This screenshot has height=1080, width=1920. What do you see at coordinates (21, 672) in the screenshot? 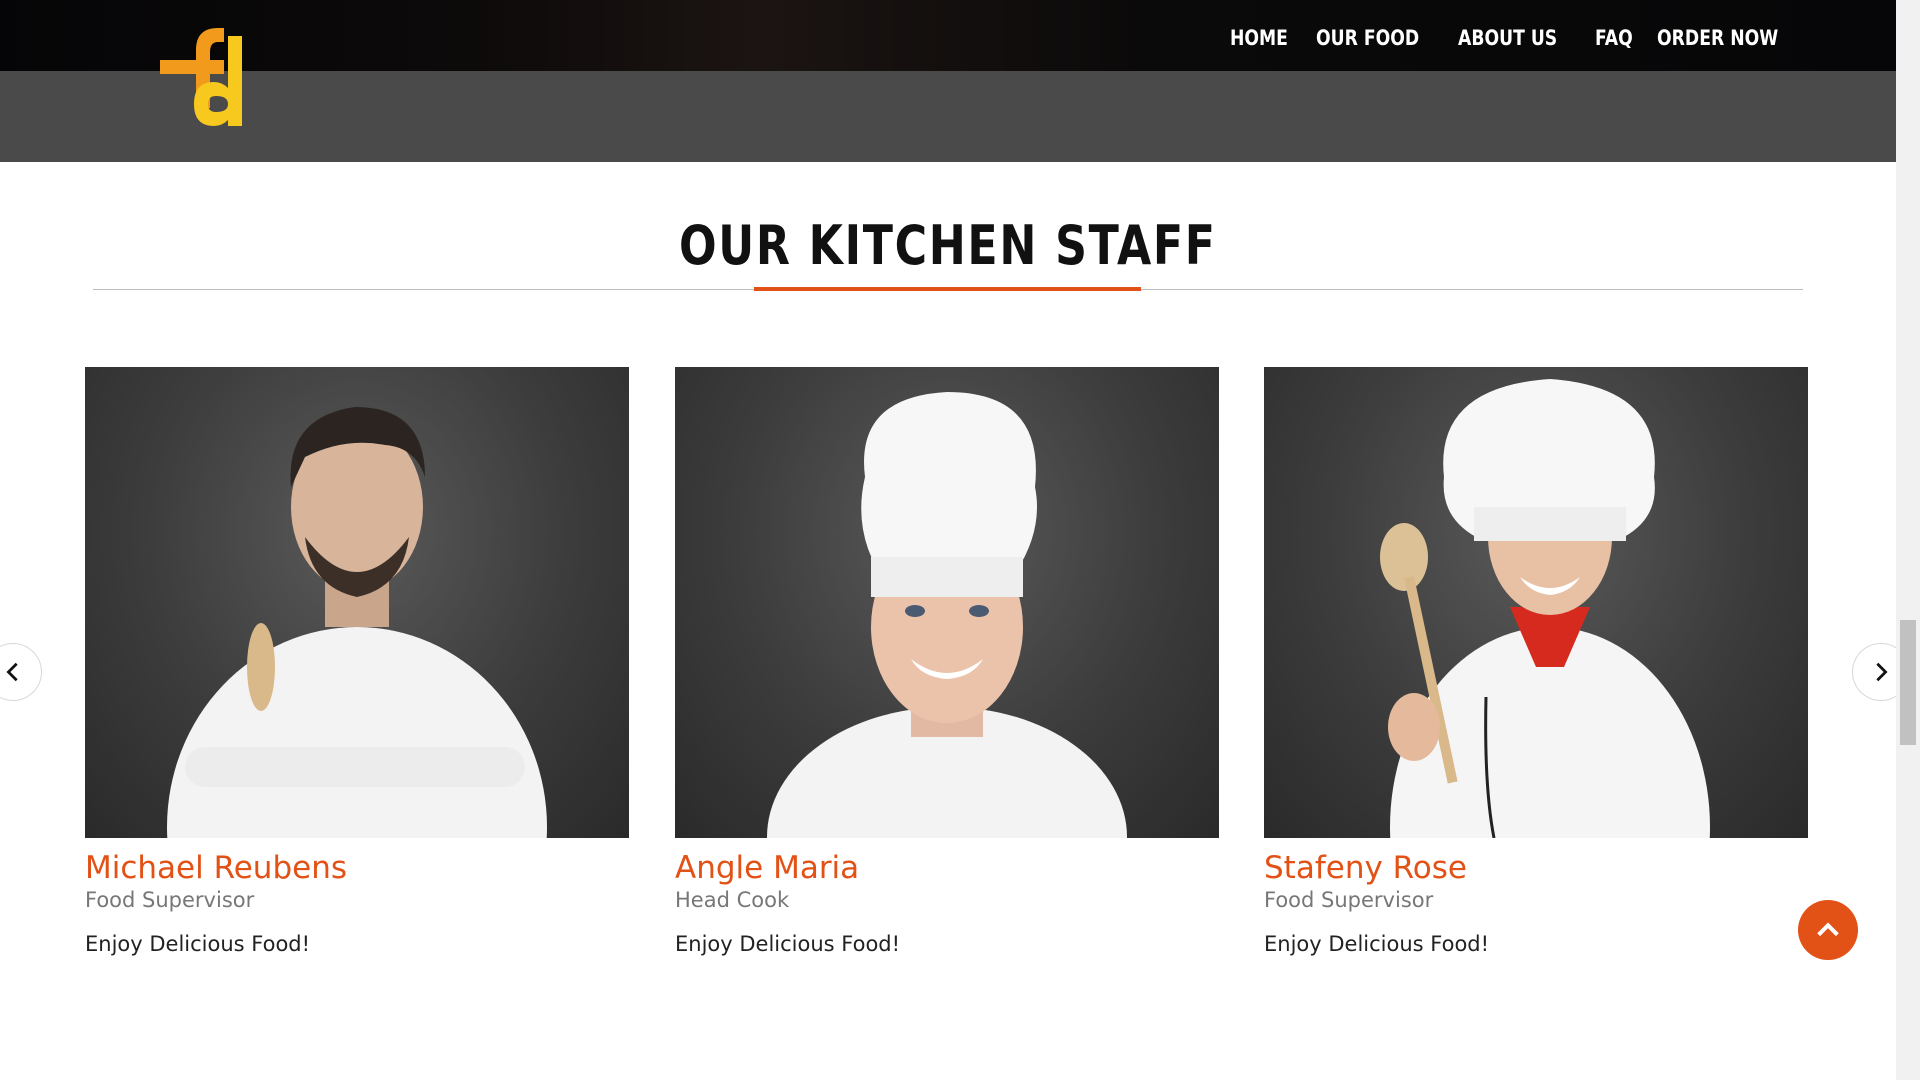
I see `carousel-prev-button` at bounding box center [21, 672].